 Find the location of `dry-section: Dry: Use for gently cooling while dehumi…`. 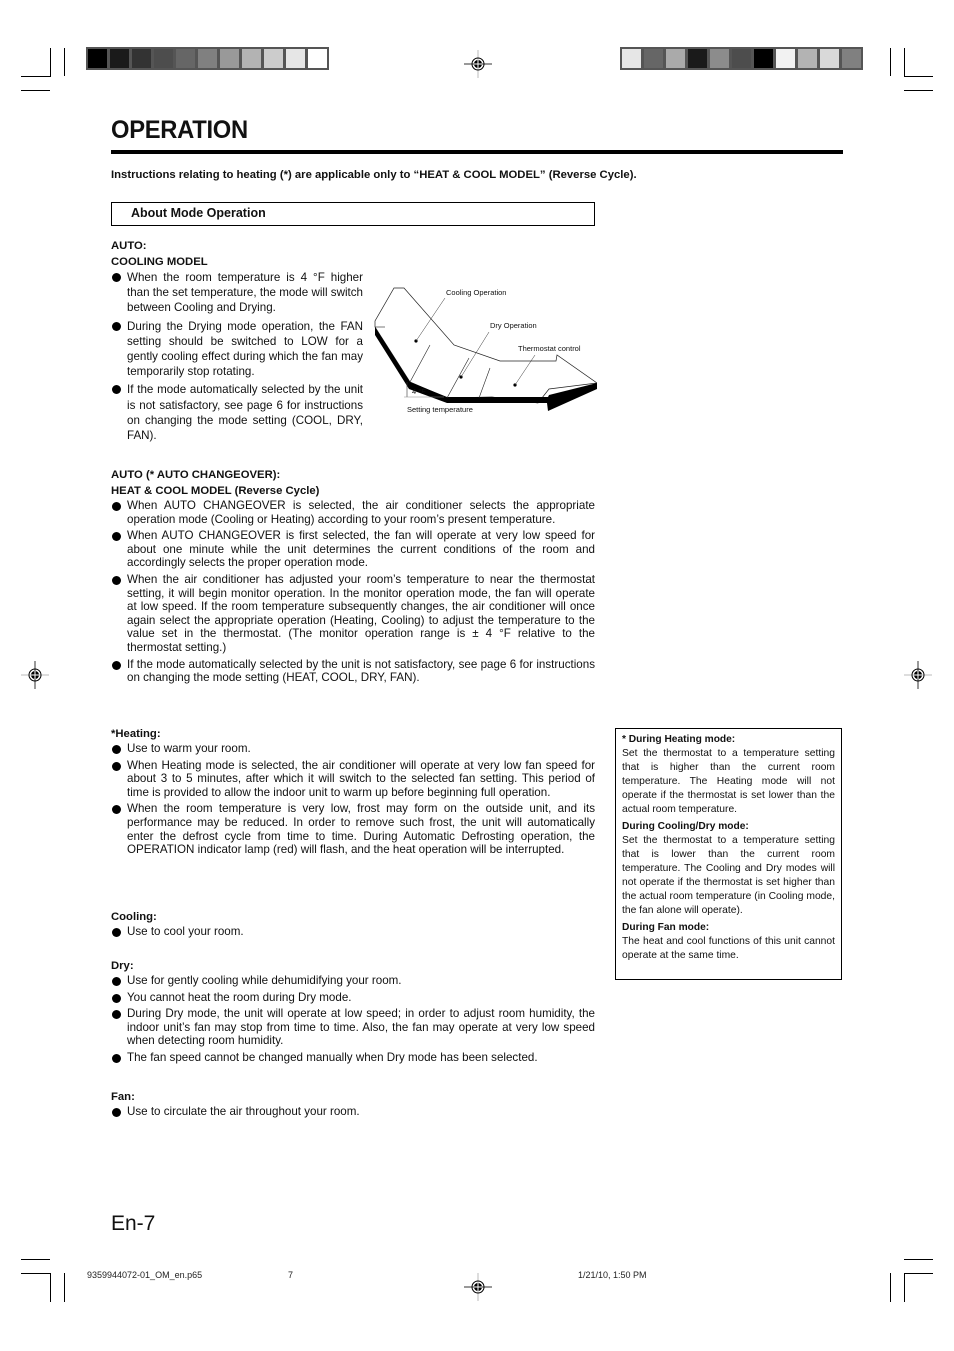

dry-section: Dry: Use for gently cooling while dehumi… is located at coordinates (353, 1013).